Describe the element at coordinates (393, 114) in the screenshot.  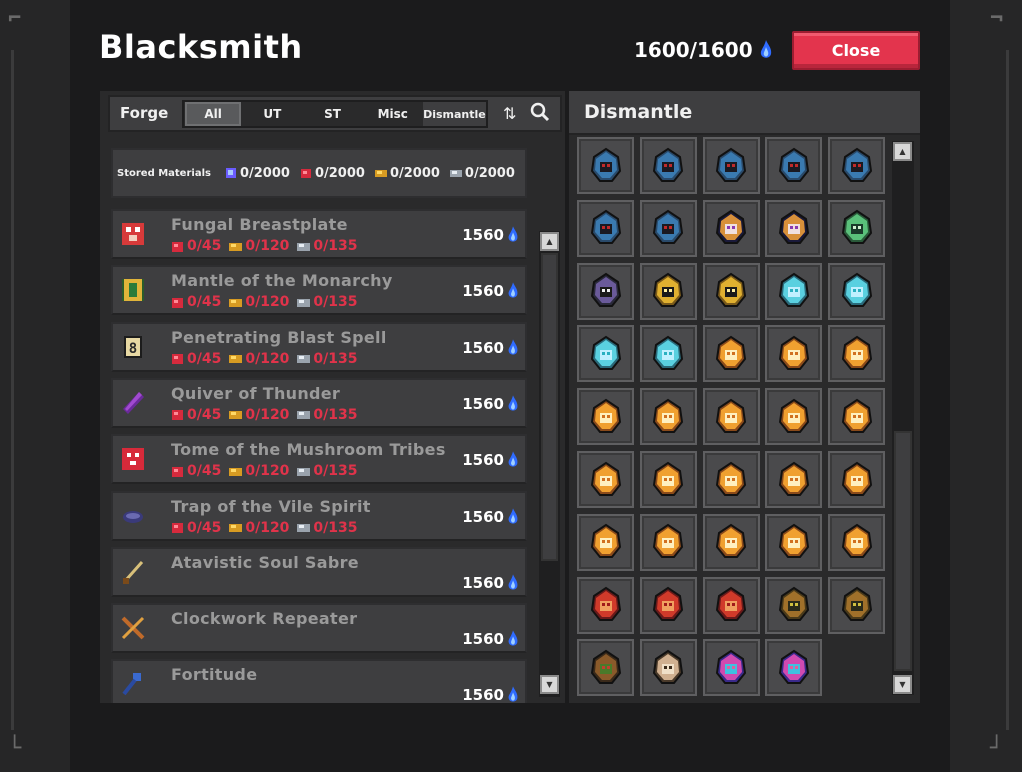
I see `tab-misc: Misc` at that location.